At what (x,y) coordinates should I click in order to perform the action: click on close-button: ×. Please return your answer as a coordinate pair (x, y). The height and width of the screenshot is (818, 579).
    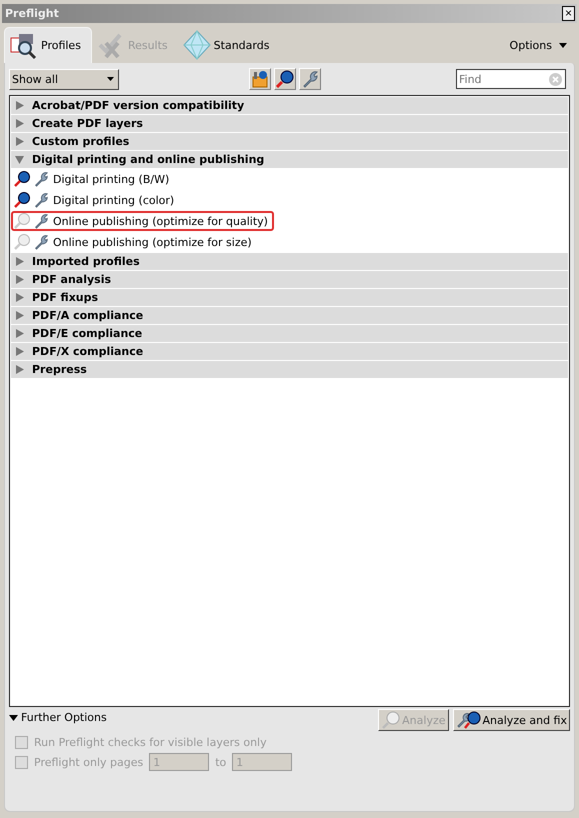
    Looking at the image, I should click on (568, 13).